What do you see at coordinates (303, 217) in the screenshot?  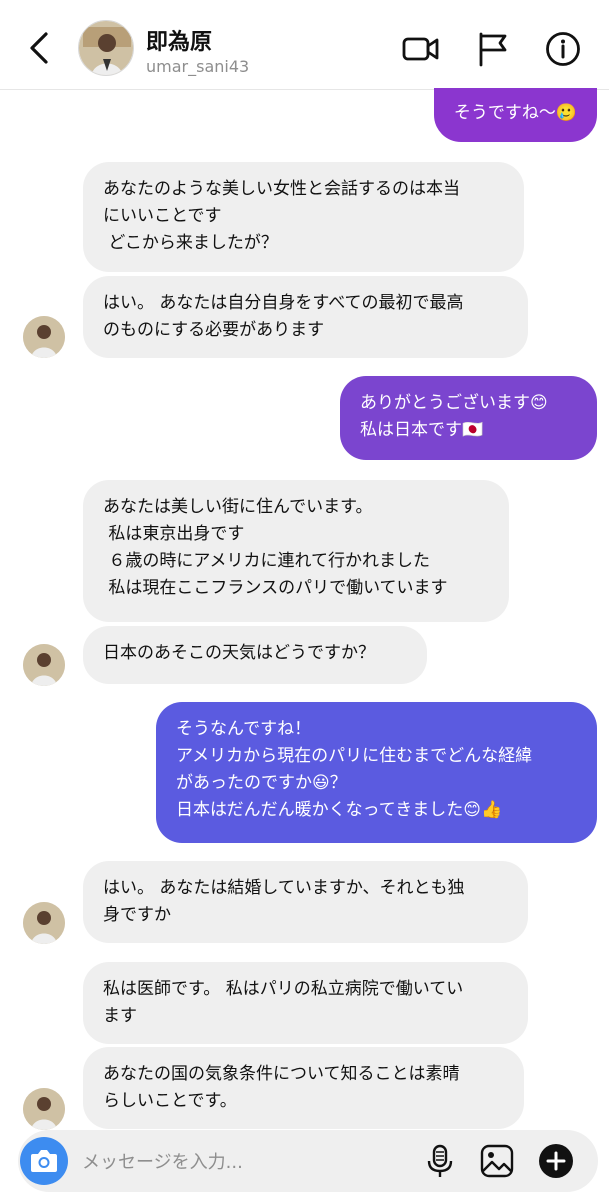 I see `message-incoming: あなたのような美しい女性と会話するのは本当 にいいことです どこから来ましたが？` at bounding box center [303, 217].